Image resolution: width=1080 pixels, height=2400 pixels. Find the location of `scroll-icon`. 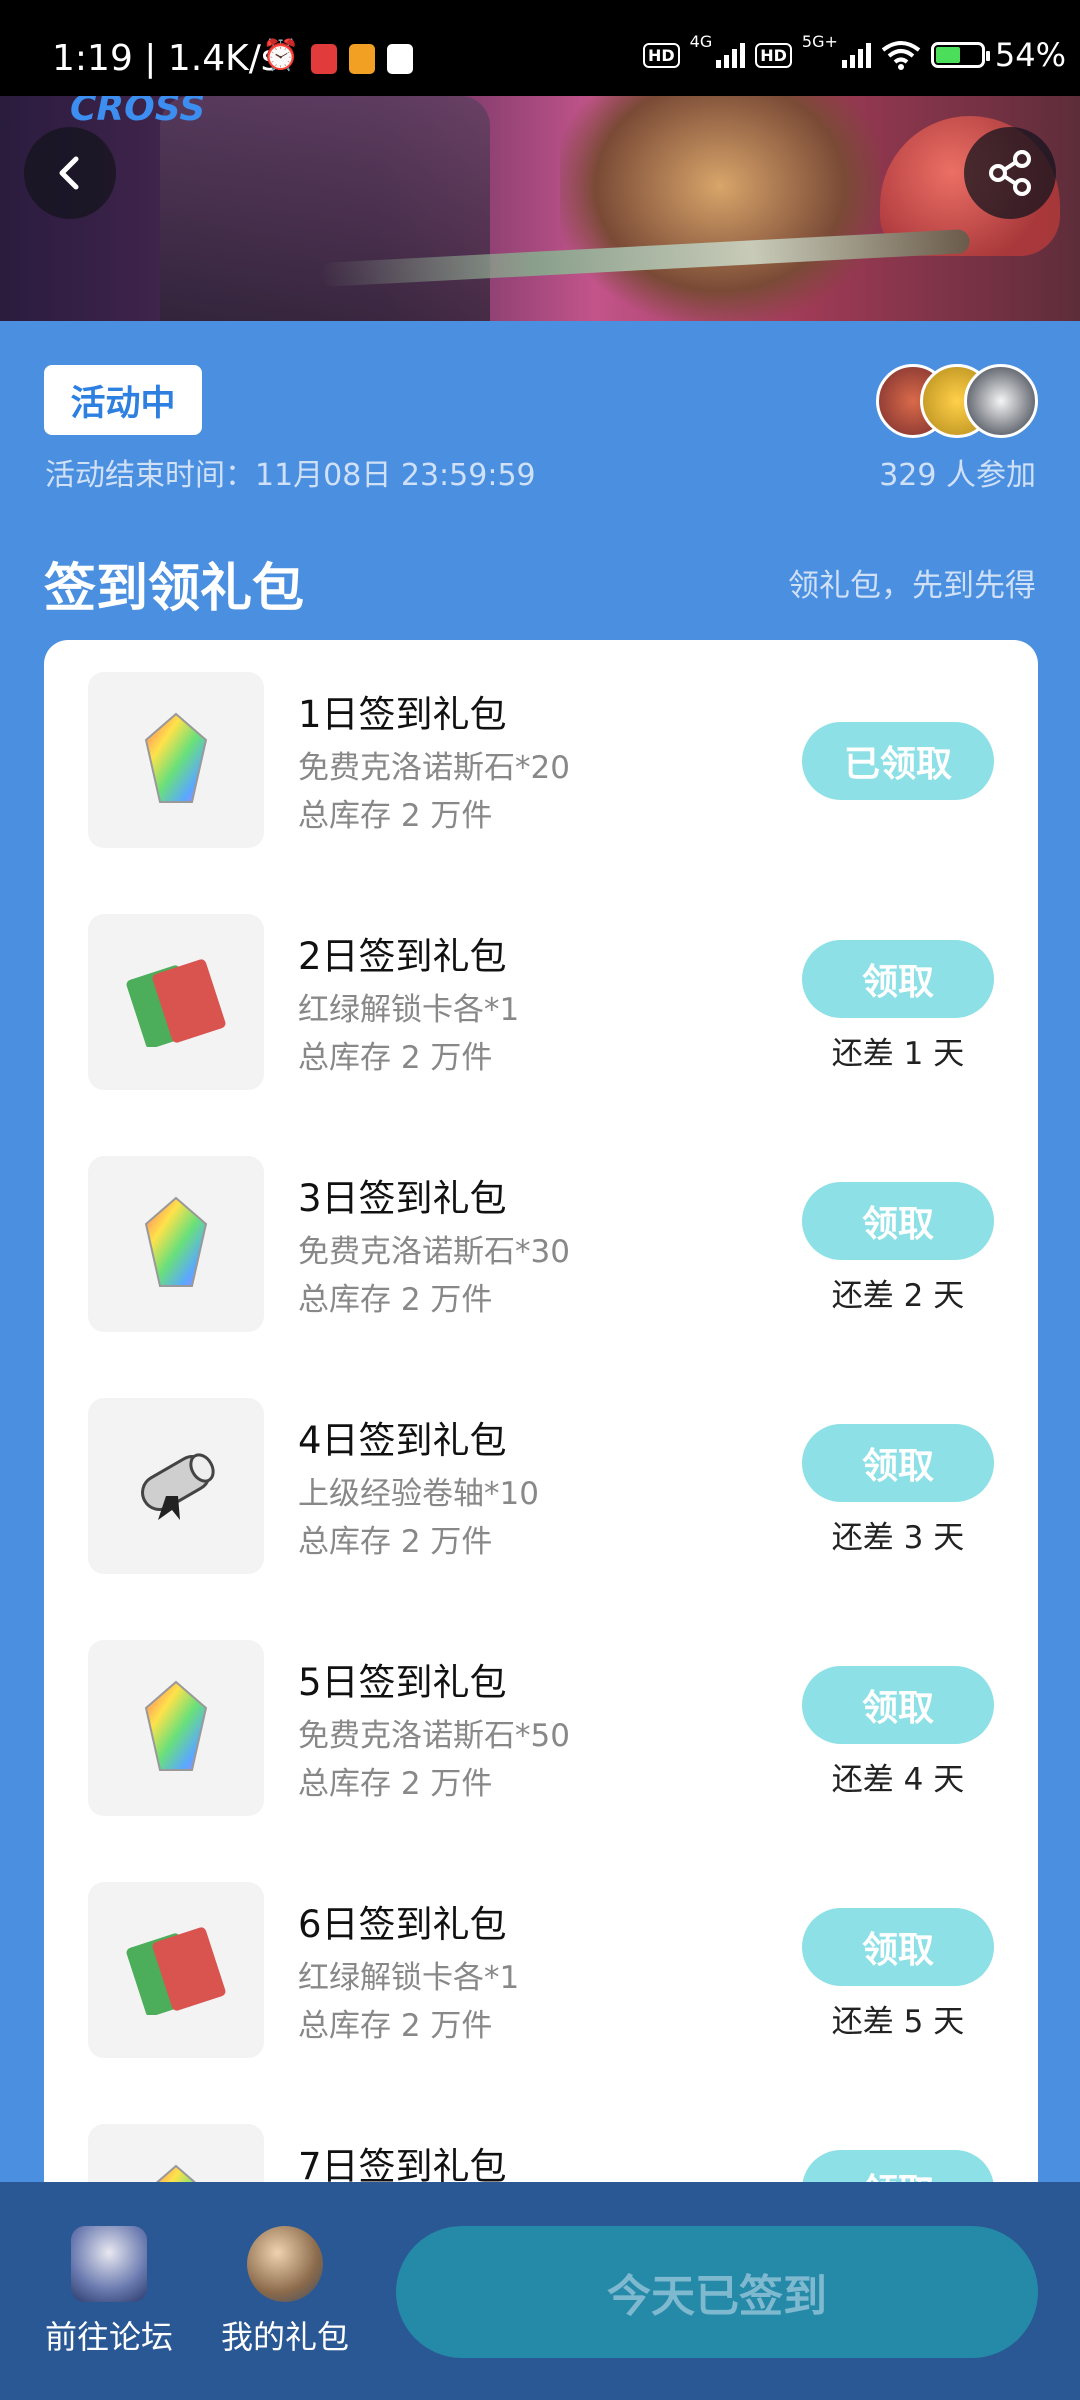

scroll-icon is located at coordinates (176, 1486).